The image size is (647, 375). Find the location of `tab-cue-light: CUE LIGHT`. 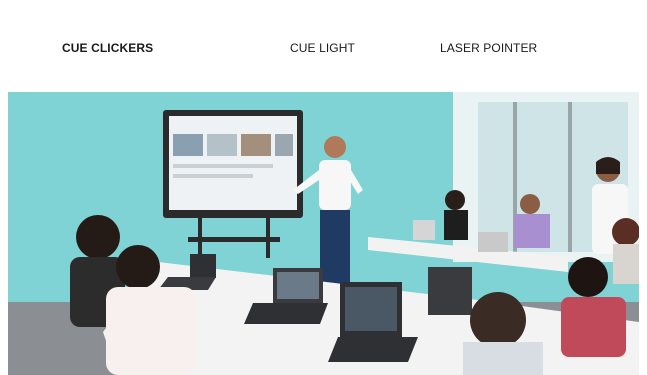

tab-cue-light: CUE LIGHT is located at coordinates (322, 48).